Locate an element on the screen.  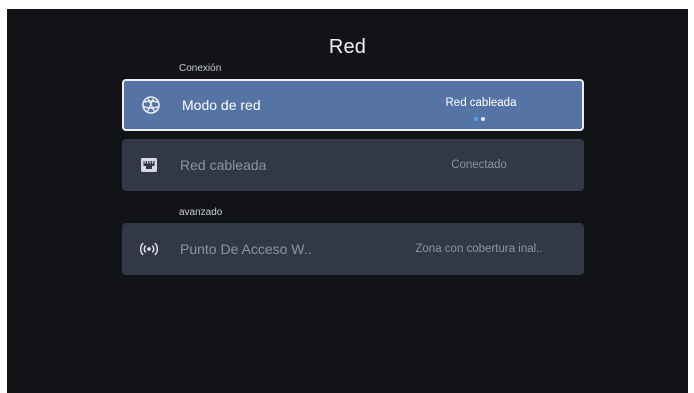
page-title: Red is located at coordinates (347, 47).